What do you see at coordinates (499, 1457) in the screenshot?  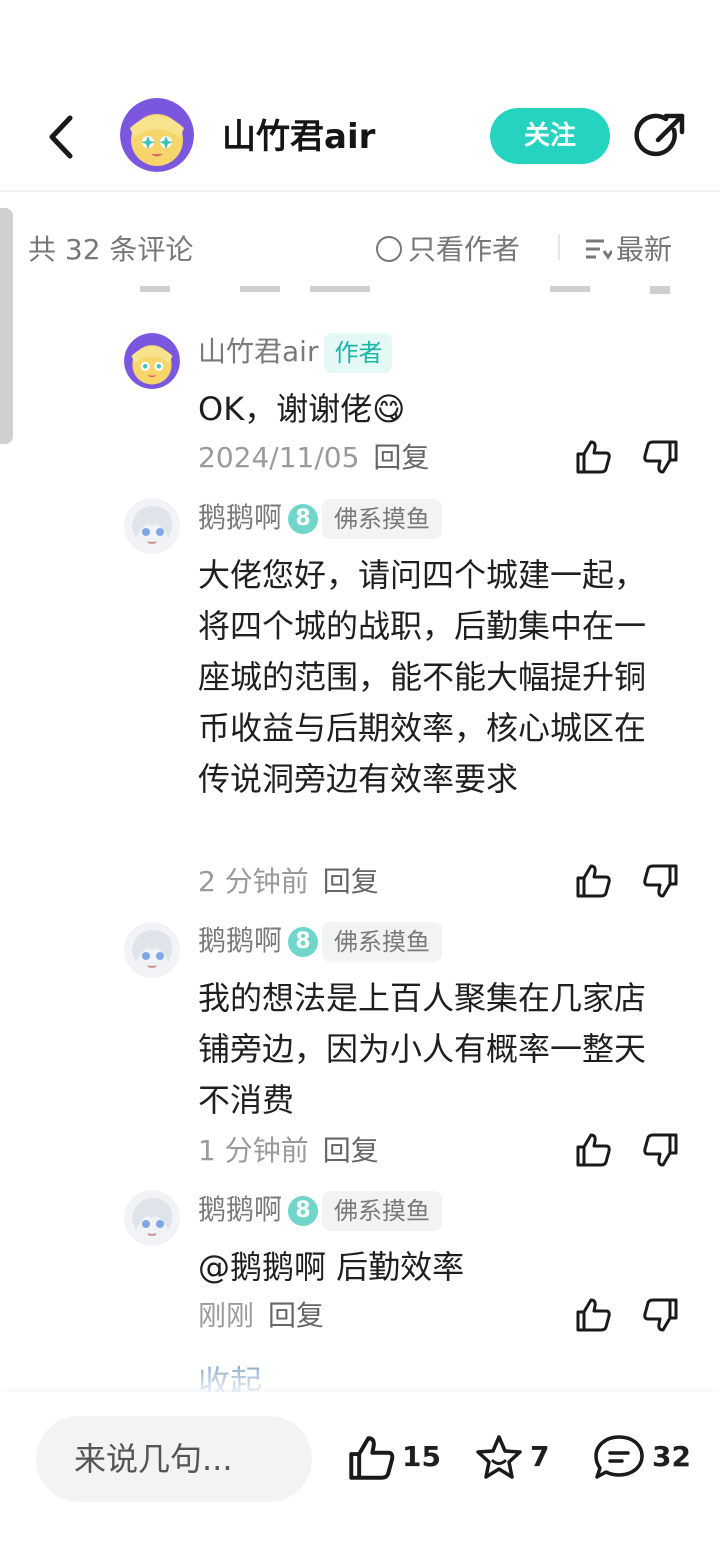 I see `star-icon` at bounding box center [499, 1457].